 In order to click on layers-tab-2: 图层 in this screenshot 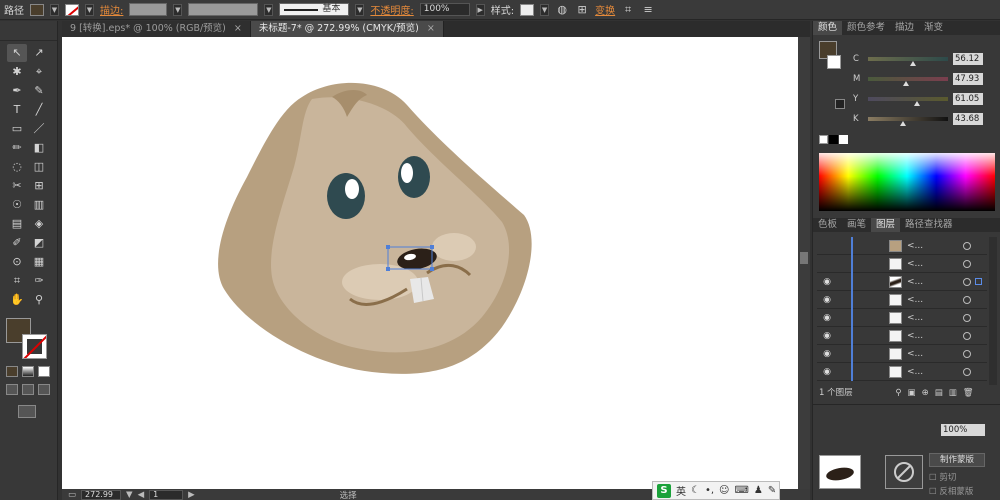, I will do `click(886, 225)`.